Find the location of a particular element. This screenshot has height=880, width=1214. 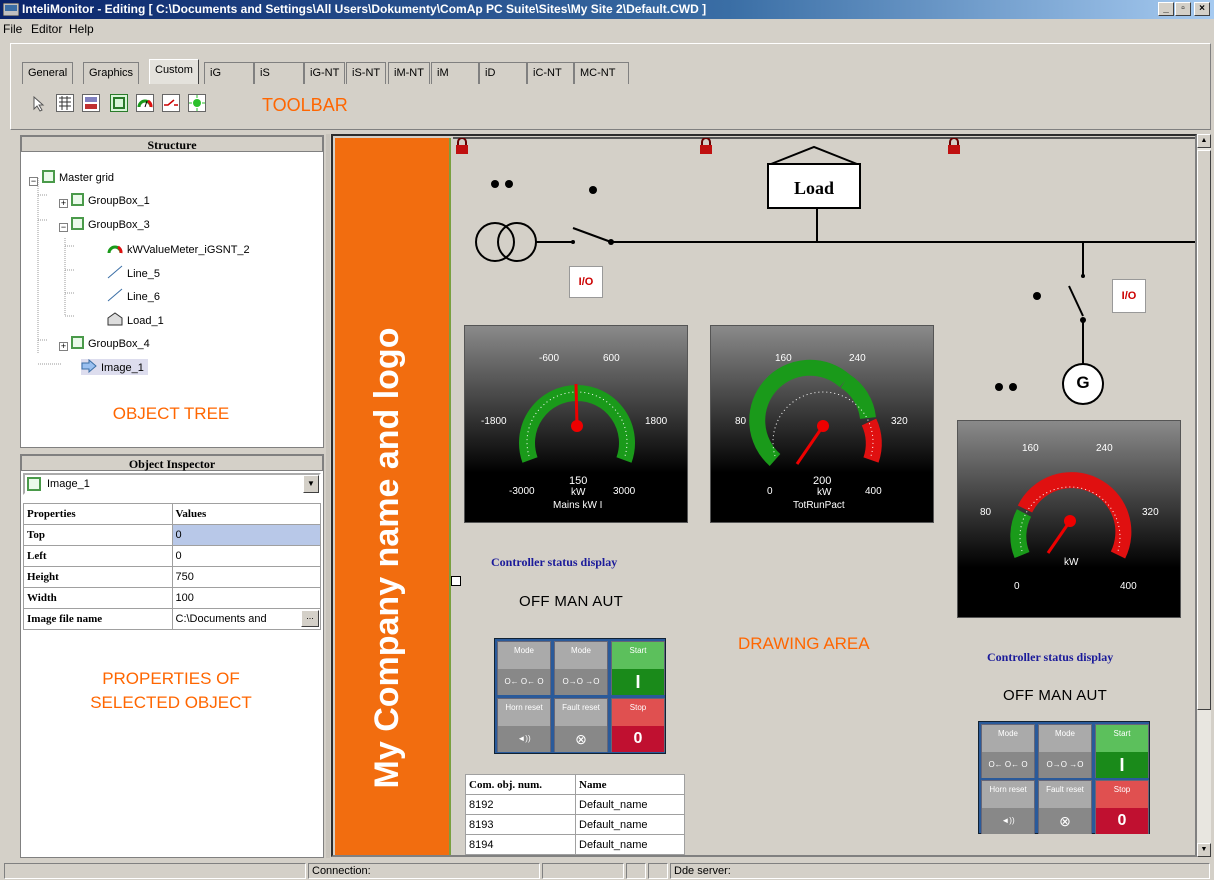

tab-id: iD is located at coordinates (503, 73).